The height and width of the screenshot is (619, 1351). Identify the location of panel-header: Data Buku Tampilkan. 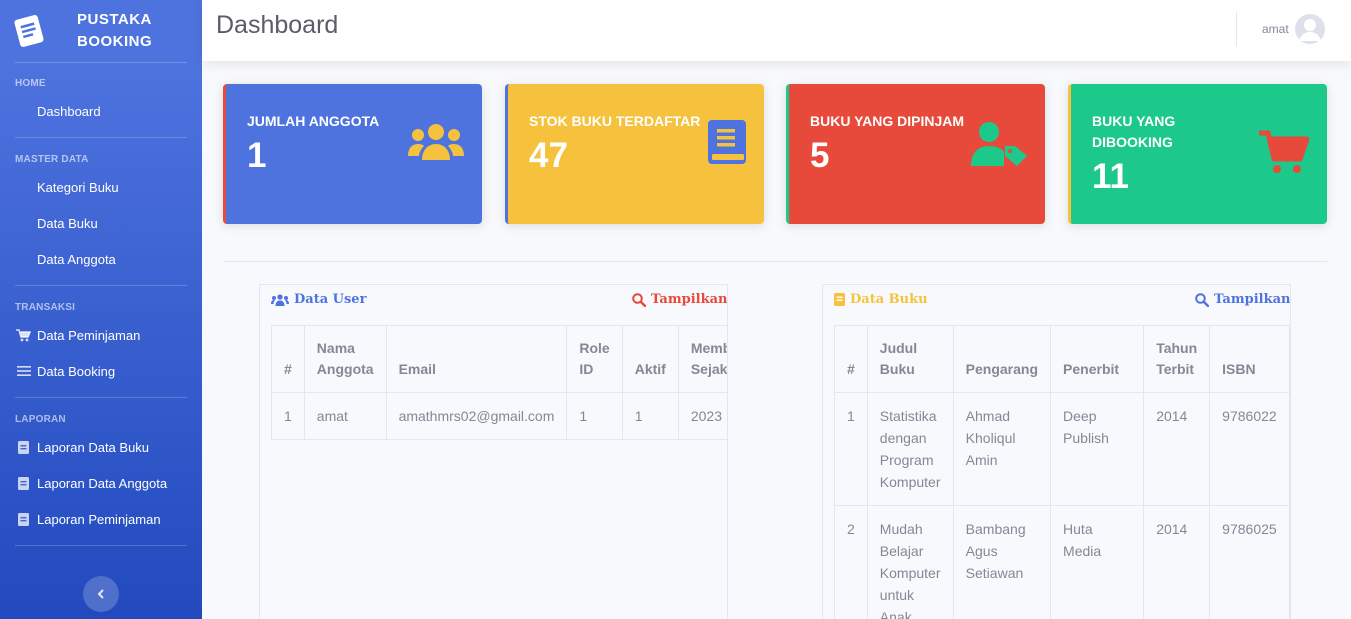
(1056, 300).